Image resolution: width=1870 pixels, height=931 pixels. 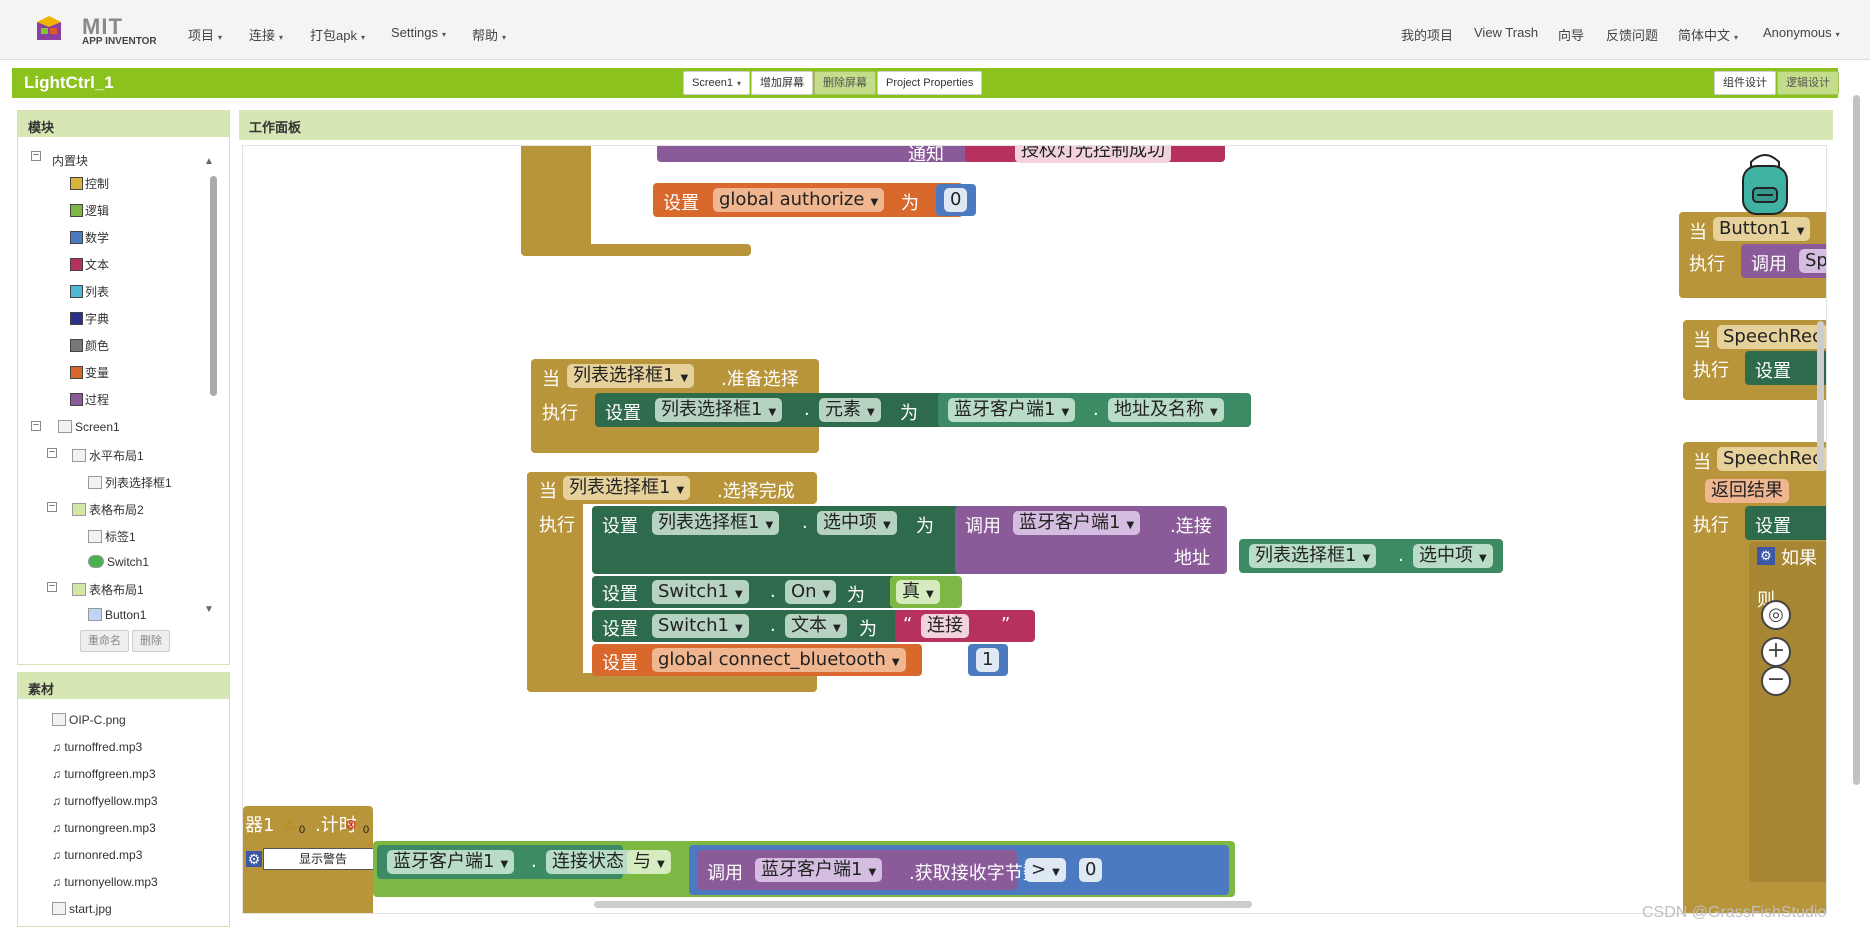 I want to click on remove-screen-button: 删除屏幕, so click(x=845, y=83).